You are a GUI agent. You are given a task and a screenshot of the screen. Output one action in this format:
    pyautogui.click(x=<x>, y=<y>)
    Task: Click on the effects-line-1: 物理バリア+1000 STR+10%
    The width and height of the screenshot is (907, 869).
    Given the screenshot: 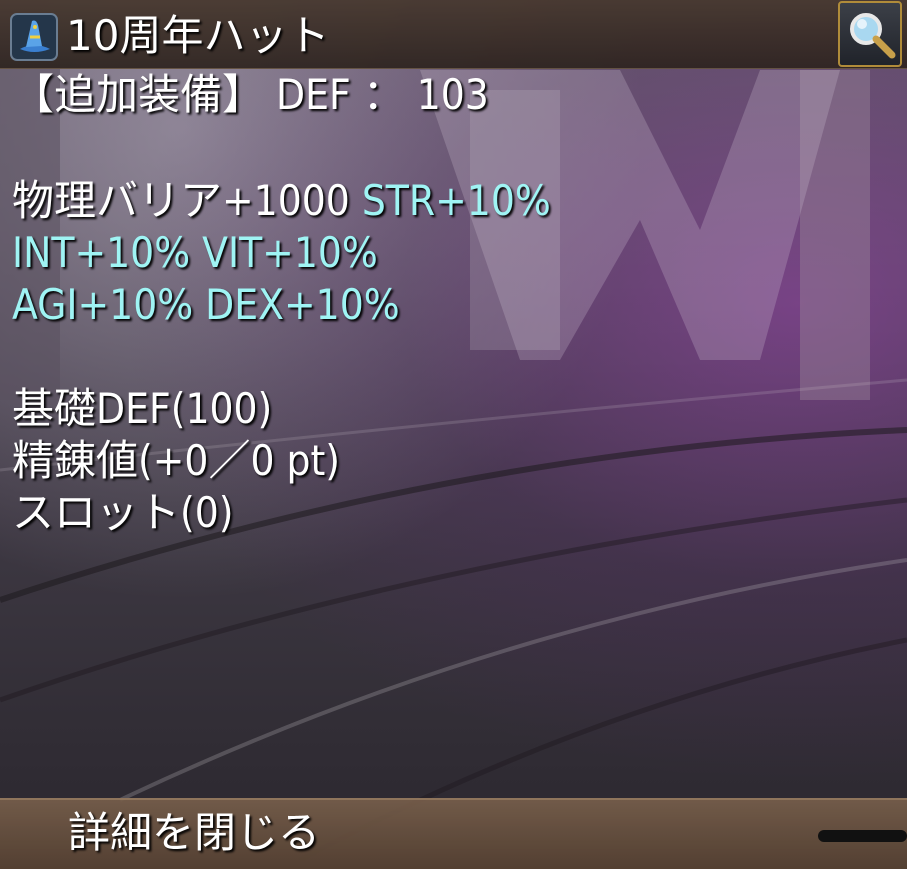 What is the action you would take?
    pyautogui.click(x=281, y=201)
    